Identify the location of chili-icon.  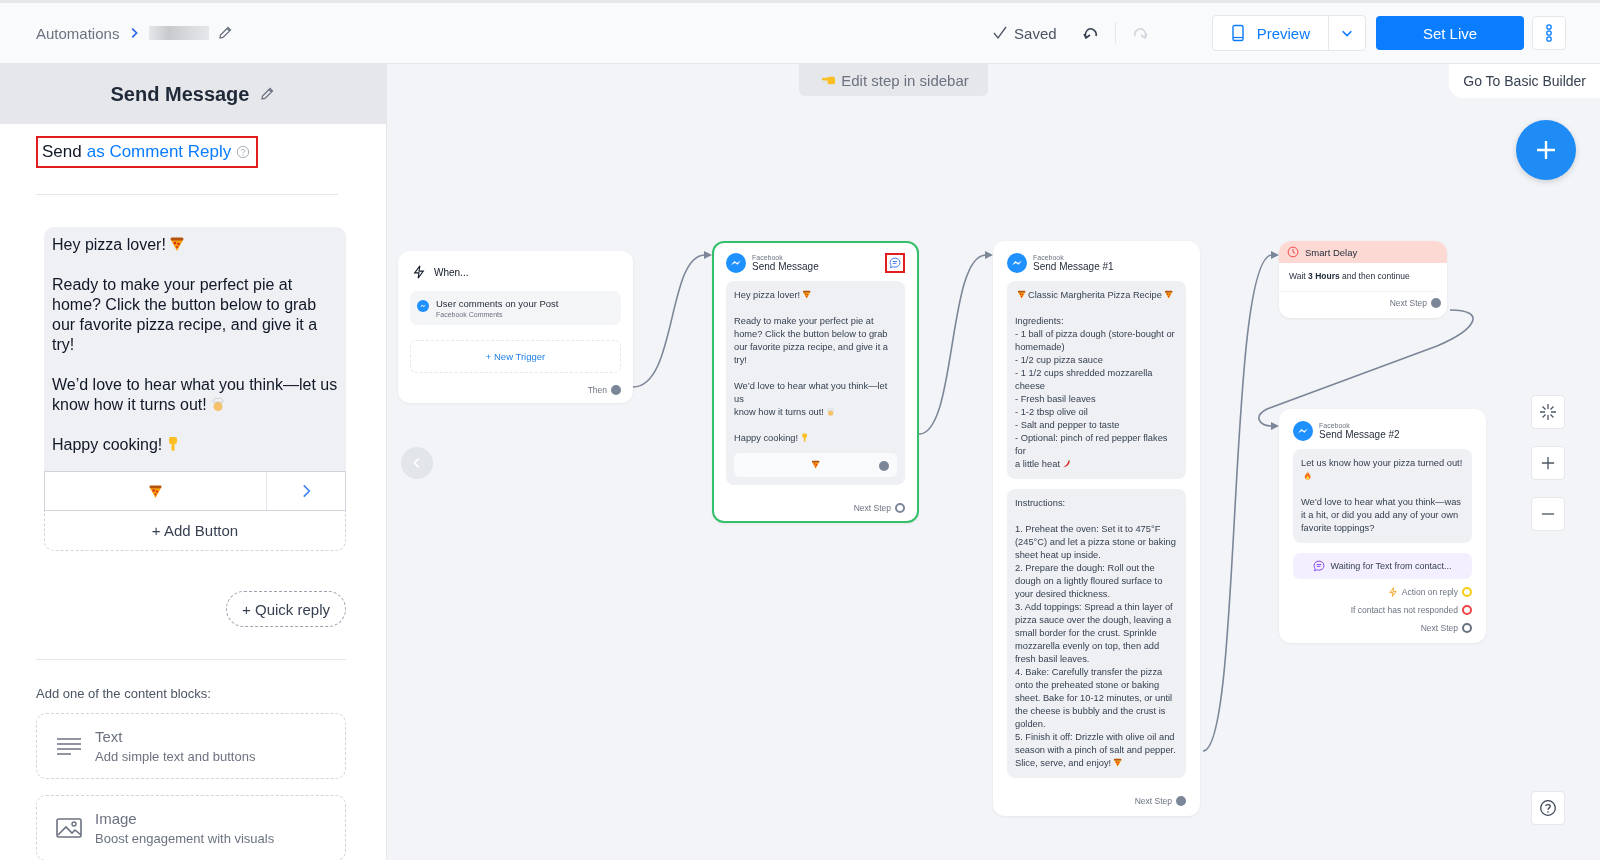
(1066, 464).